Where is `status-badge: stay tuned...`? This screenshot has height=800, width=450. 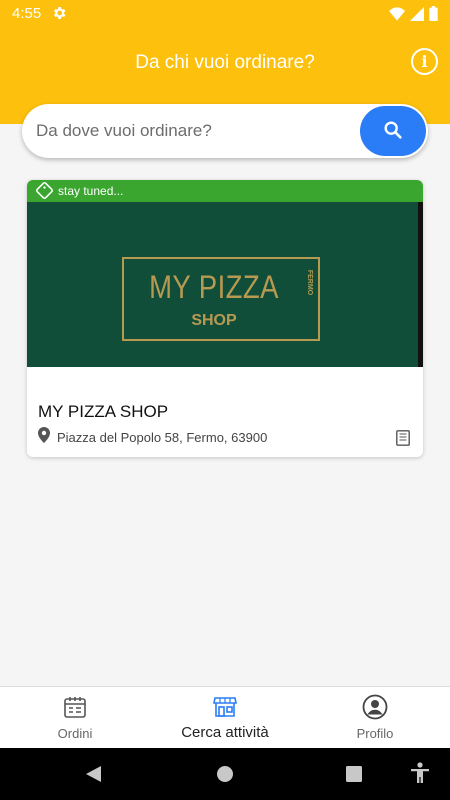
status-badge: stay tuned... is located at coordinates (225, 191).